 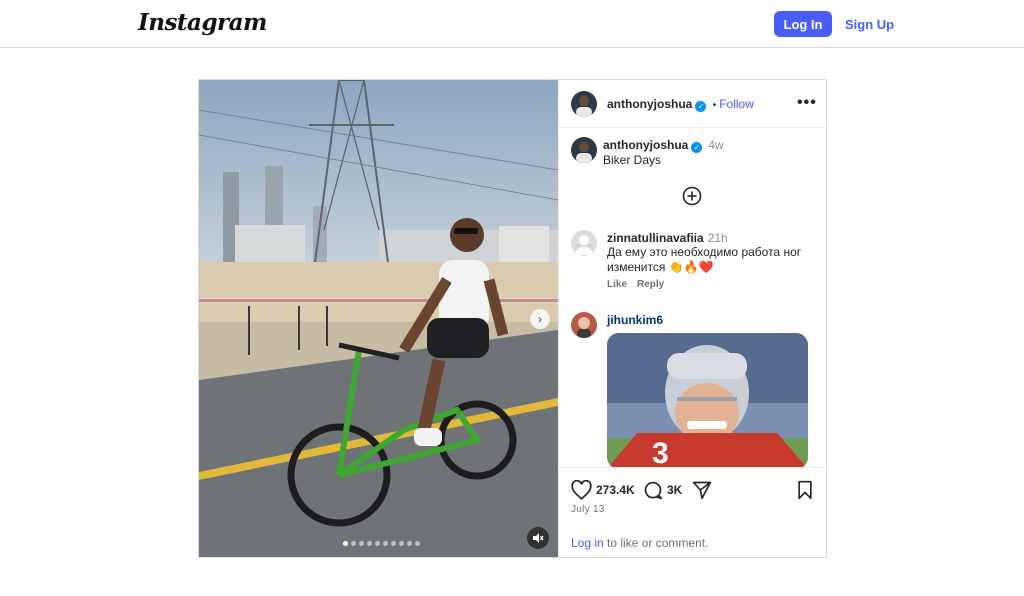 What do you see at coordinates (805, 490) in the screenshot?
I see `bookmark-icon` at bounding box center [805, 490].